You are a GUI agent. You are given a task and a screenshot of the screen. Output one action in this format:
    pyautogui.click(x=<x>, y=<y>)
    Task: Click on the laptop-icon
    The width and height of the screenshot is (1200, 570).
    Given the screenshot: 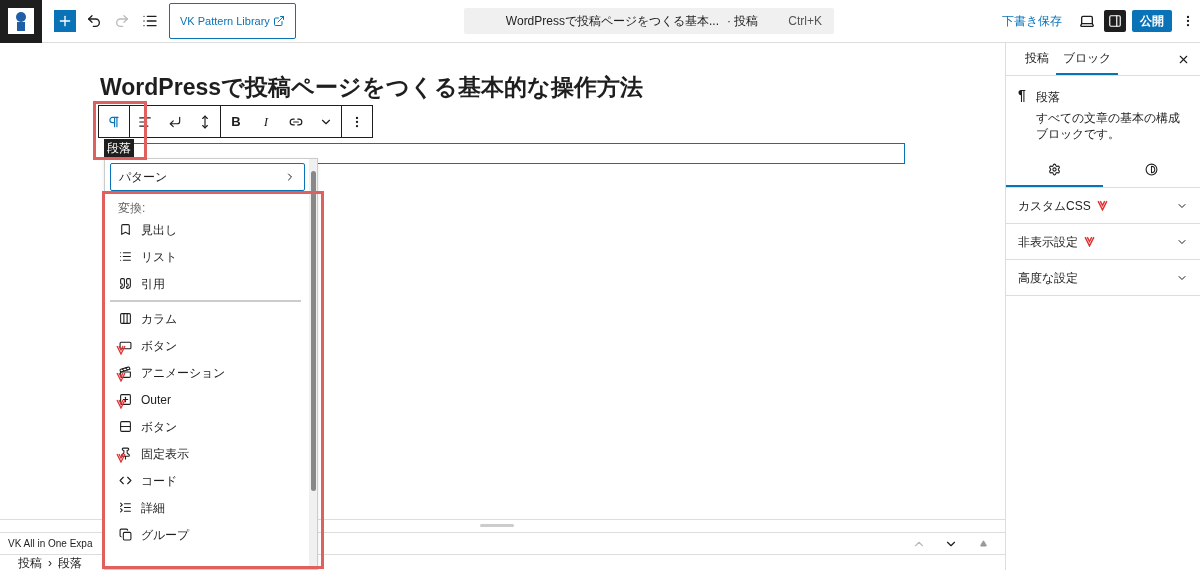 What is the action you would take?
    pyautogui.click(x=1087, y=21)
    